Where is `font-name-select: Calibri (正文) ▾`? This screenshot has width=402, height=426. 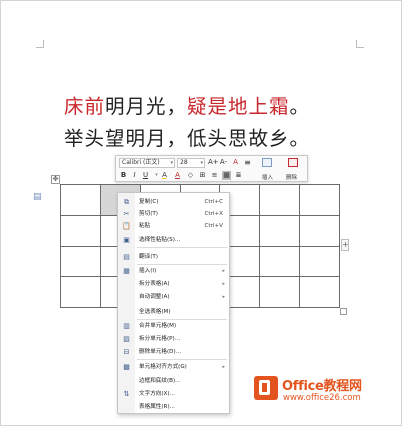 font-name-select: Calibri (正文) ▾ is located at coordinates (147, 163).